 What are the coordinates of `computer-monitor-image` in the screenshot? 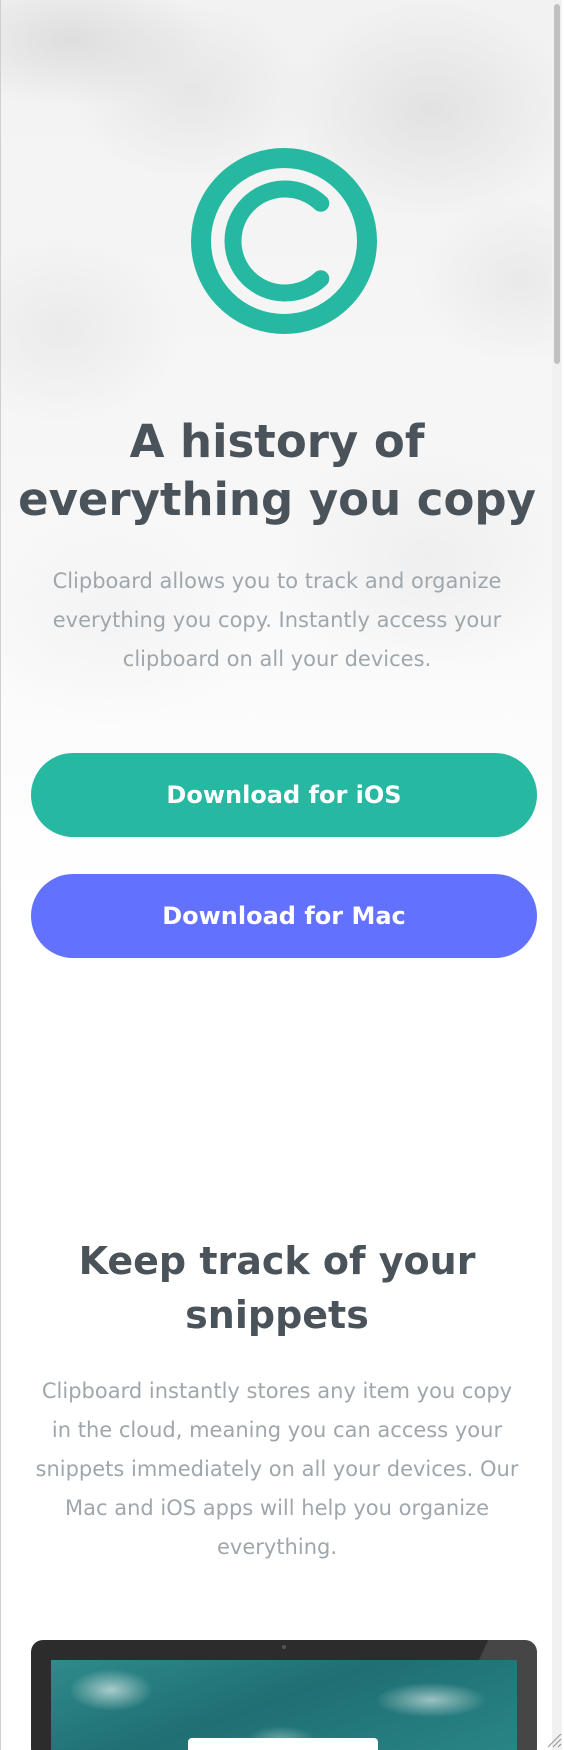 It's located at (284, 1695).